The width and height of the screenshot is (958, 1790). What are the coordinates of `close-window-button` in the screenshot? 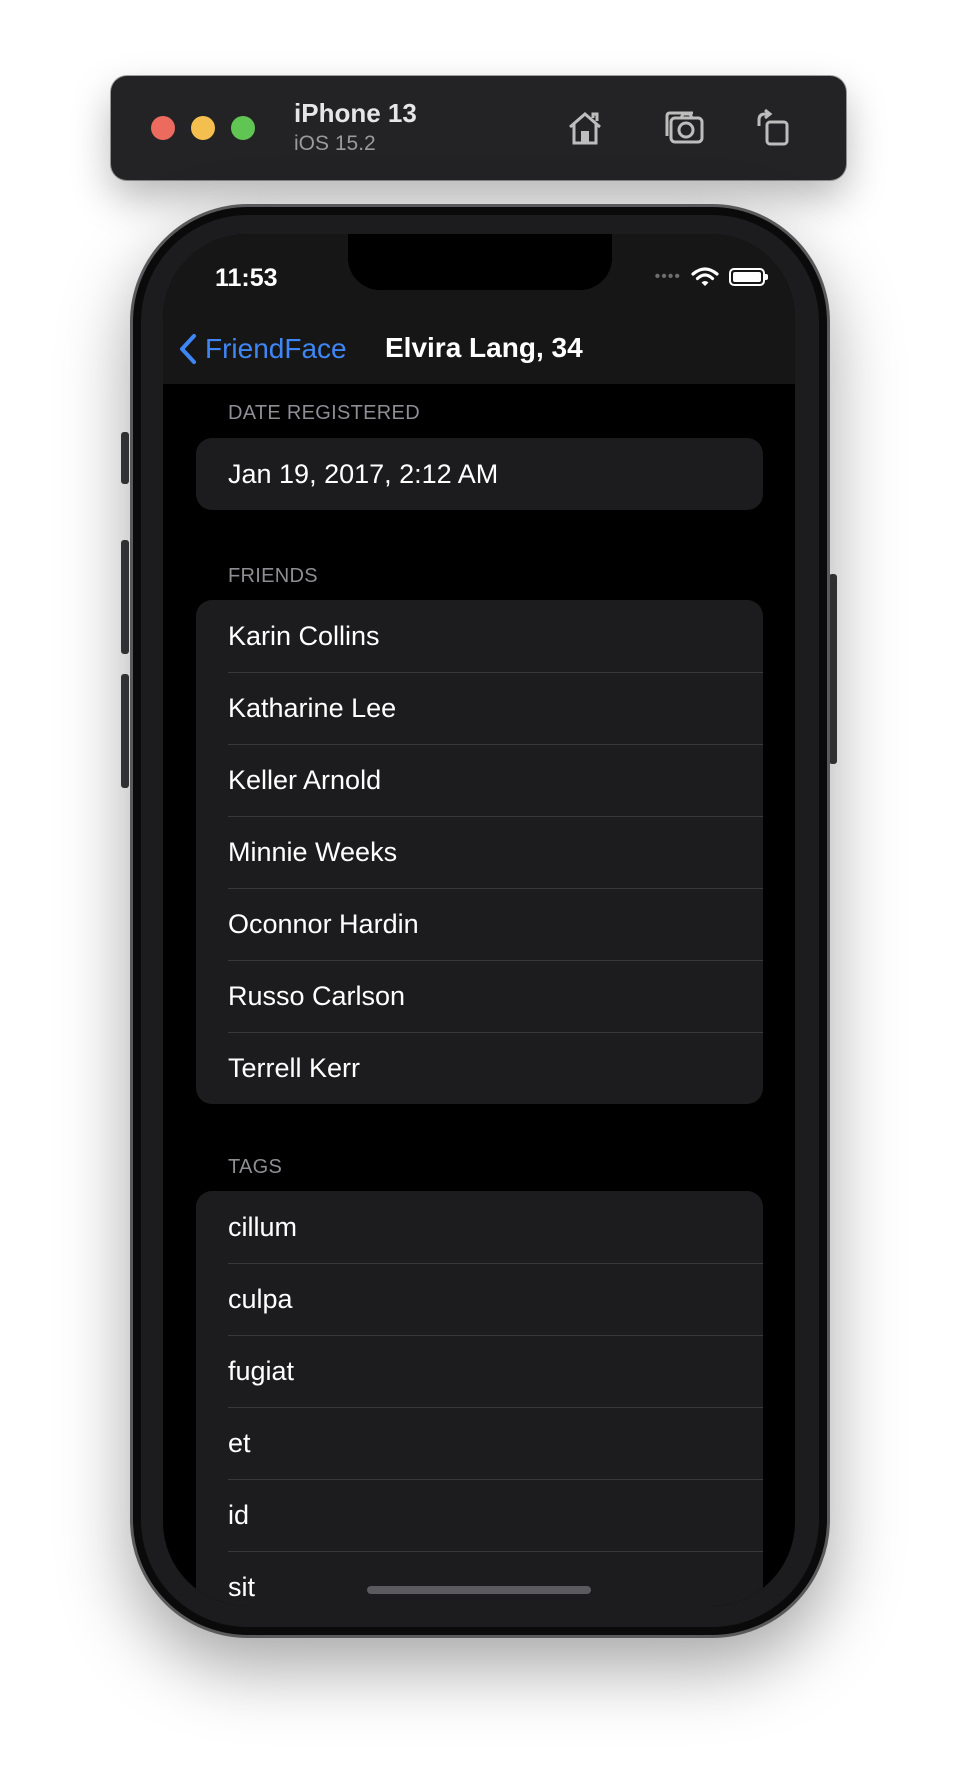 It's located at (163, 128).